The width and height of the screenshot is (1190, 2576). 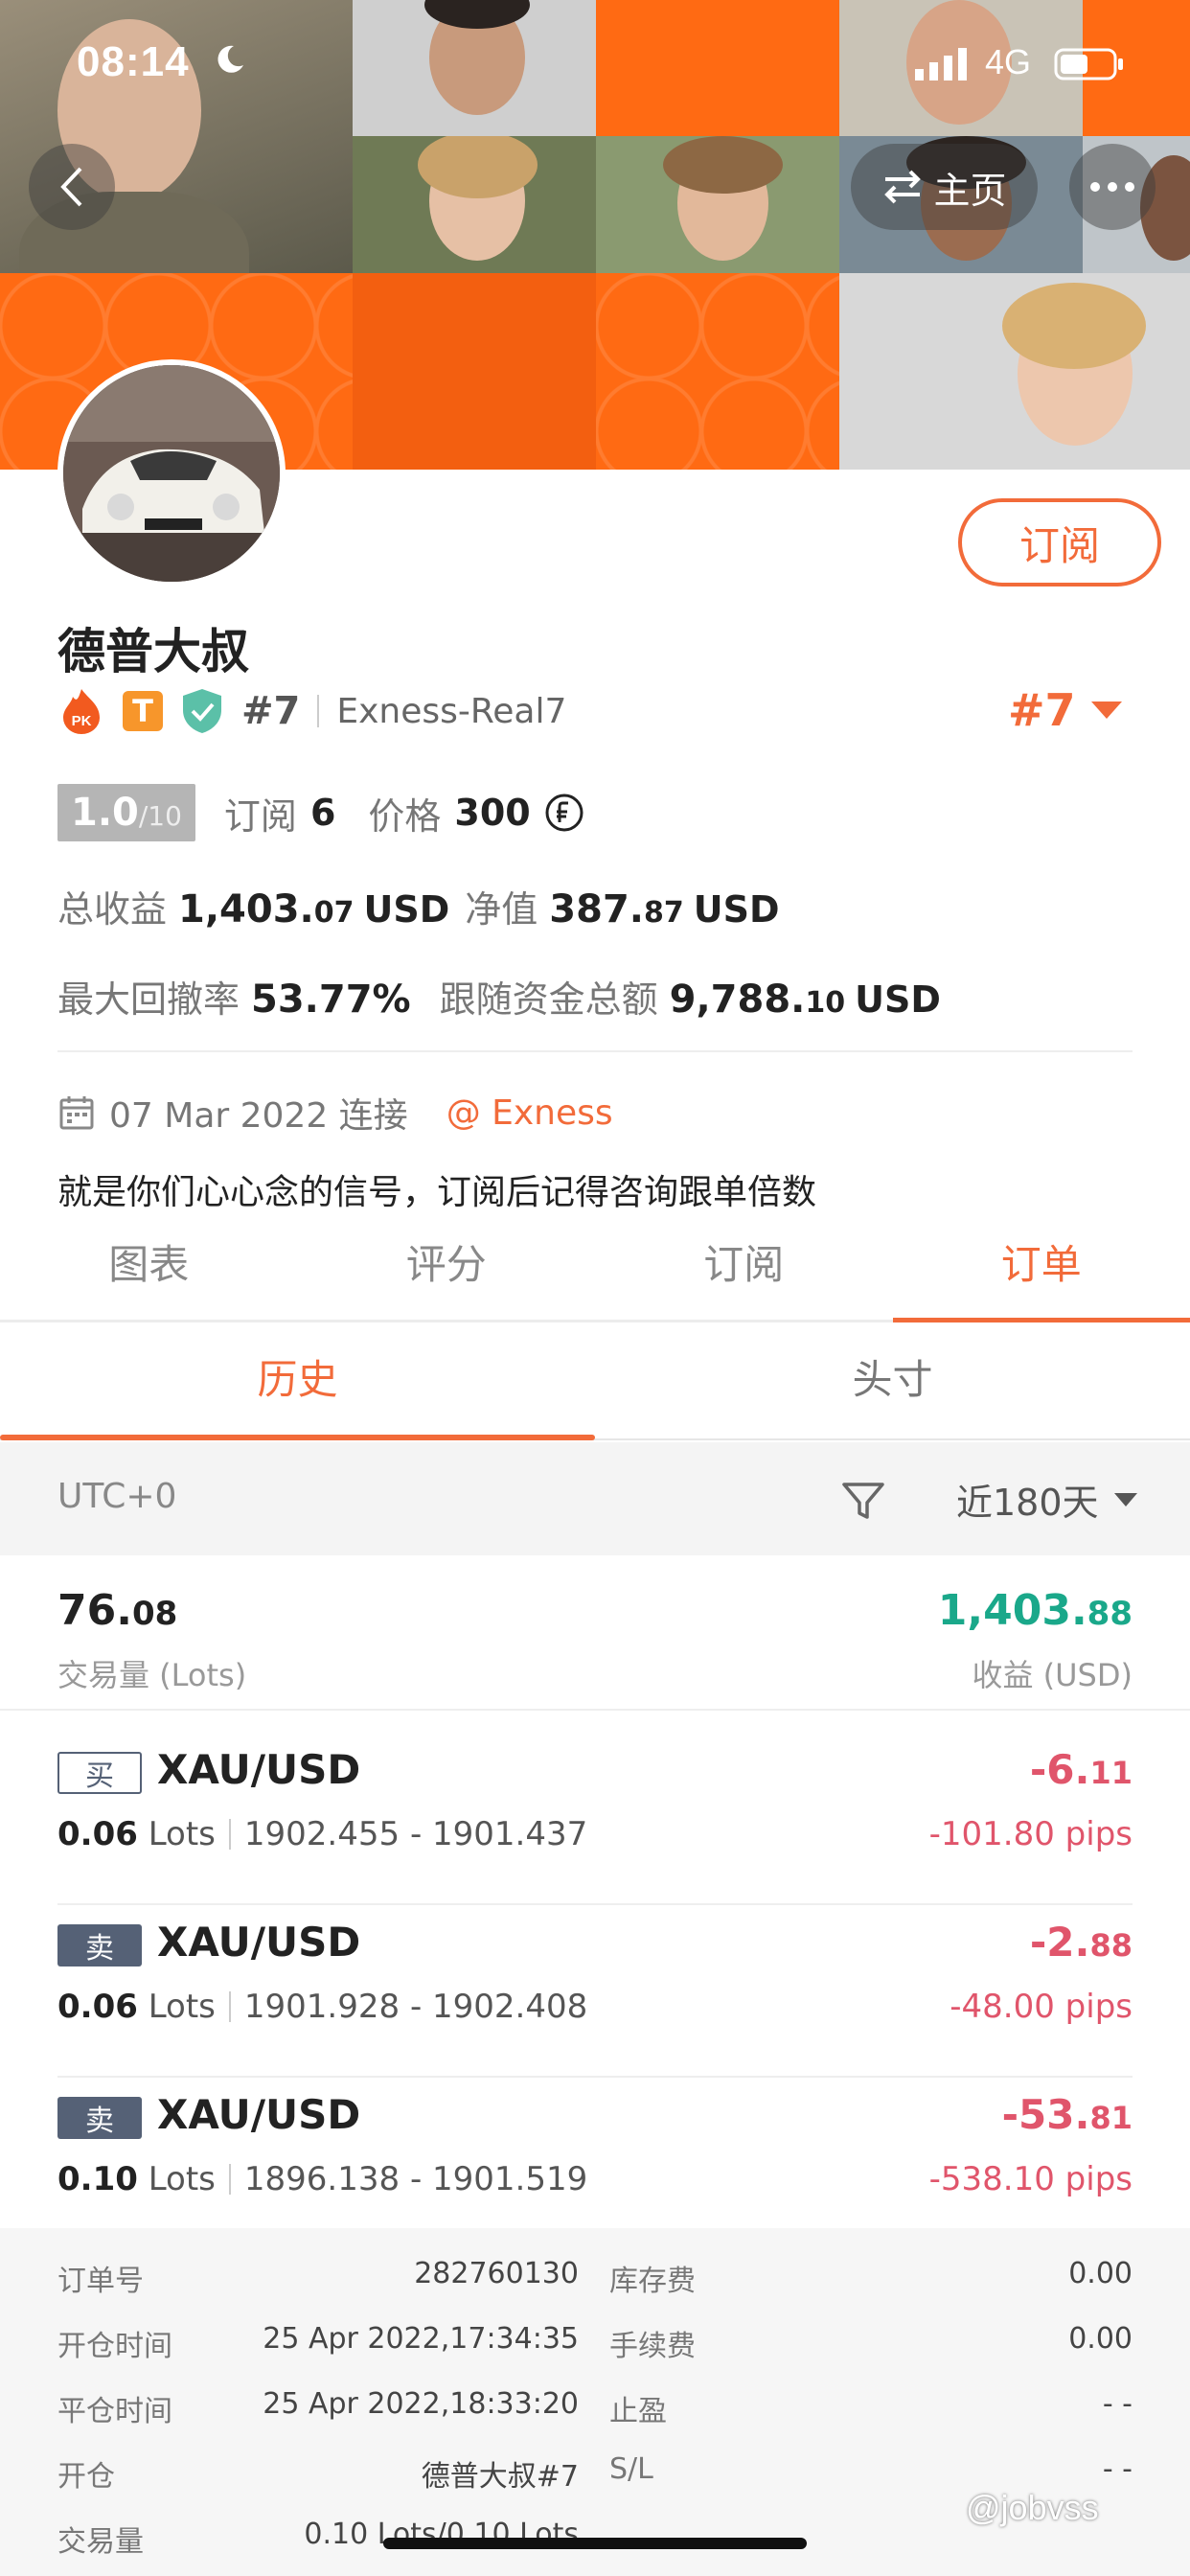 I want to click on net-value: 387.87, so click(x=617, y=909).